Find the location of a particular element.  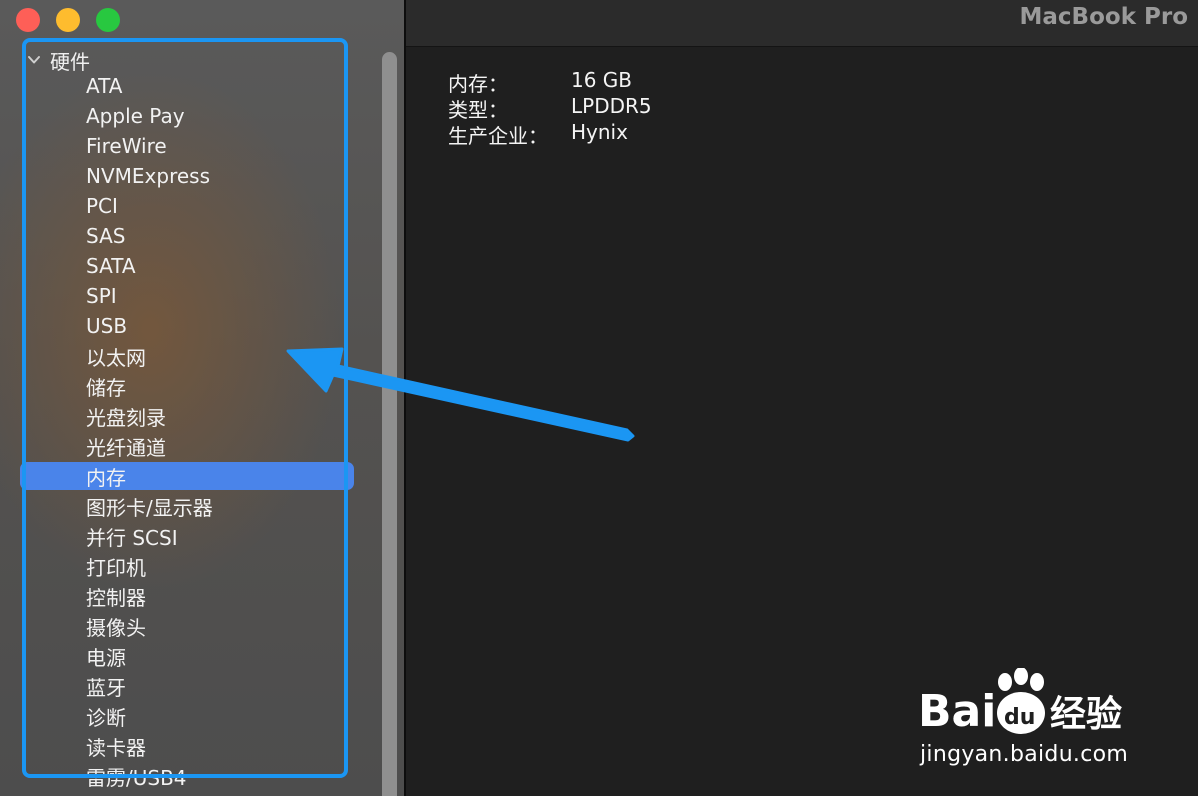

sidebar-item-label: 图形卡/显示器 is located at coordinates (149, 507).